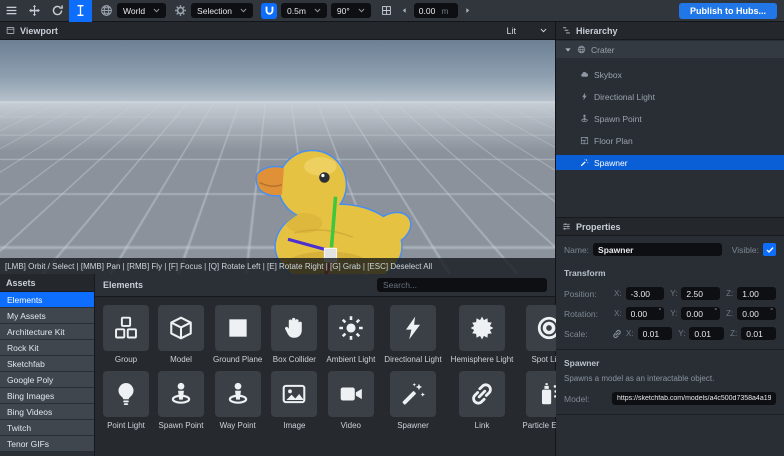 The image size is (784, 456). I want to click on render-mode-value: Lit, so click(511, 30).